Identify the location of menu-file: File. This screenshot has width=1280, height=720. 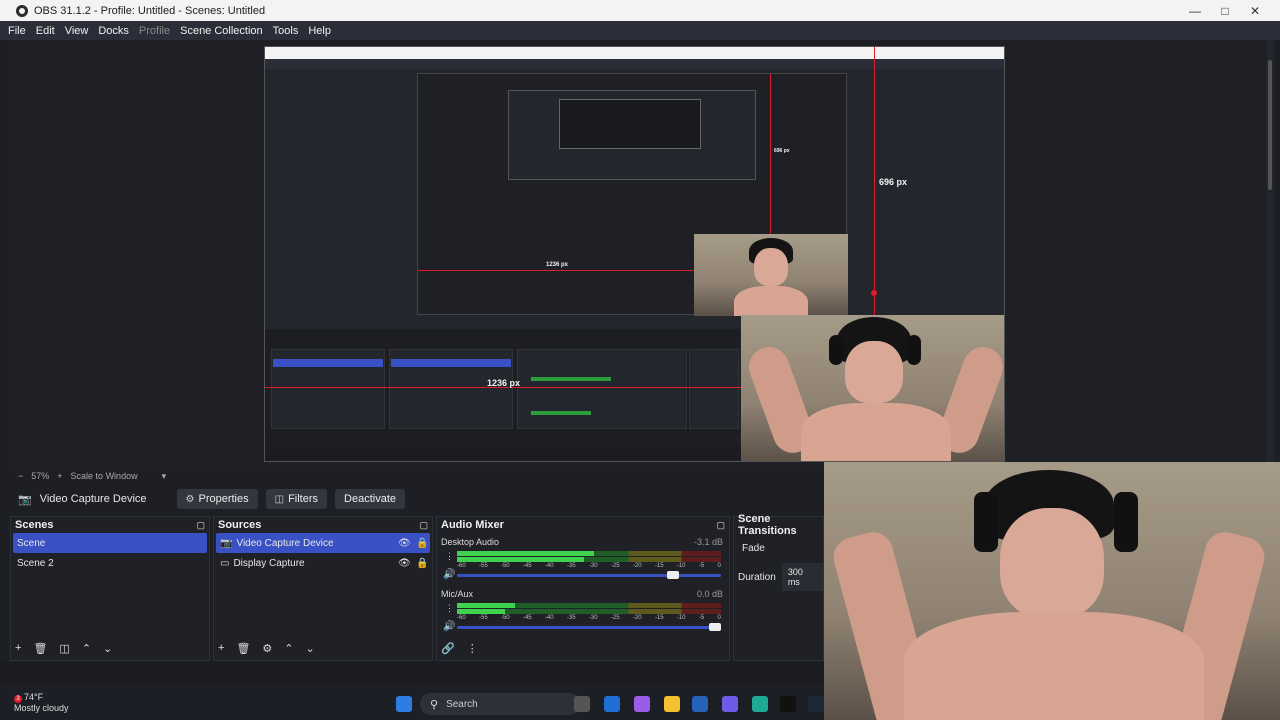
(17, 31).